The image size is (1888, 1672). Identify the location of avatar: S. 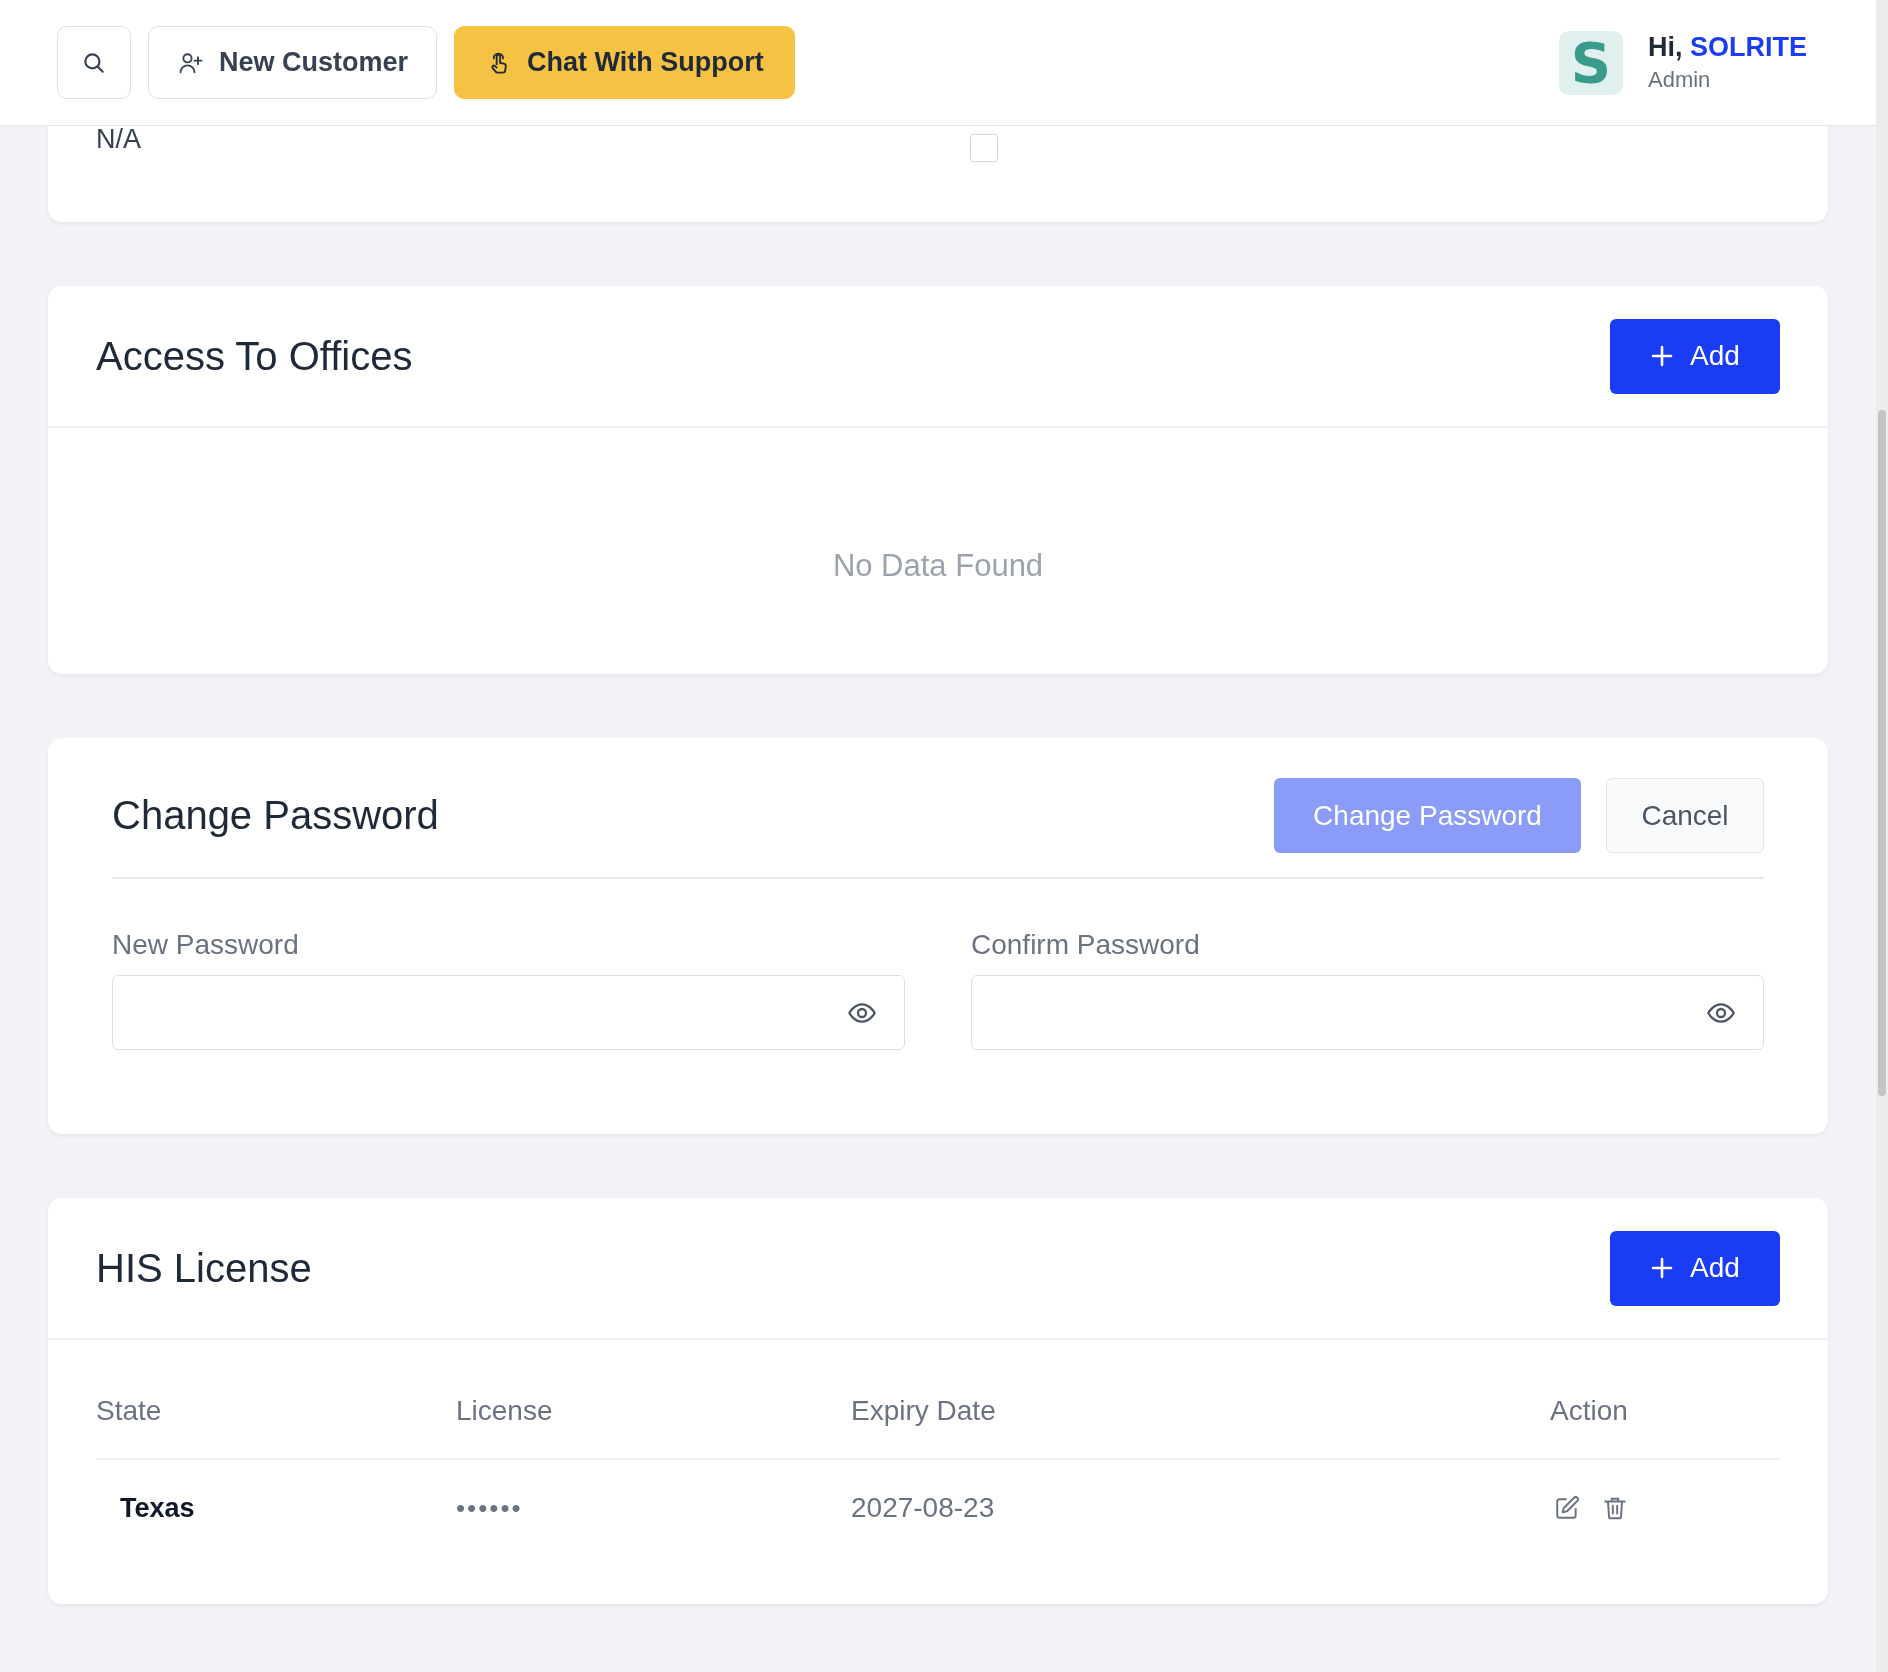
(1591, 62).